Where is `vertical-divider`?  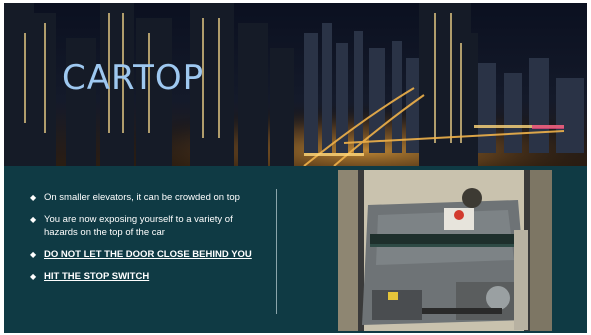 vertical-divider is located at coordinates (276, 251).